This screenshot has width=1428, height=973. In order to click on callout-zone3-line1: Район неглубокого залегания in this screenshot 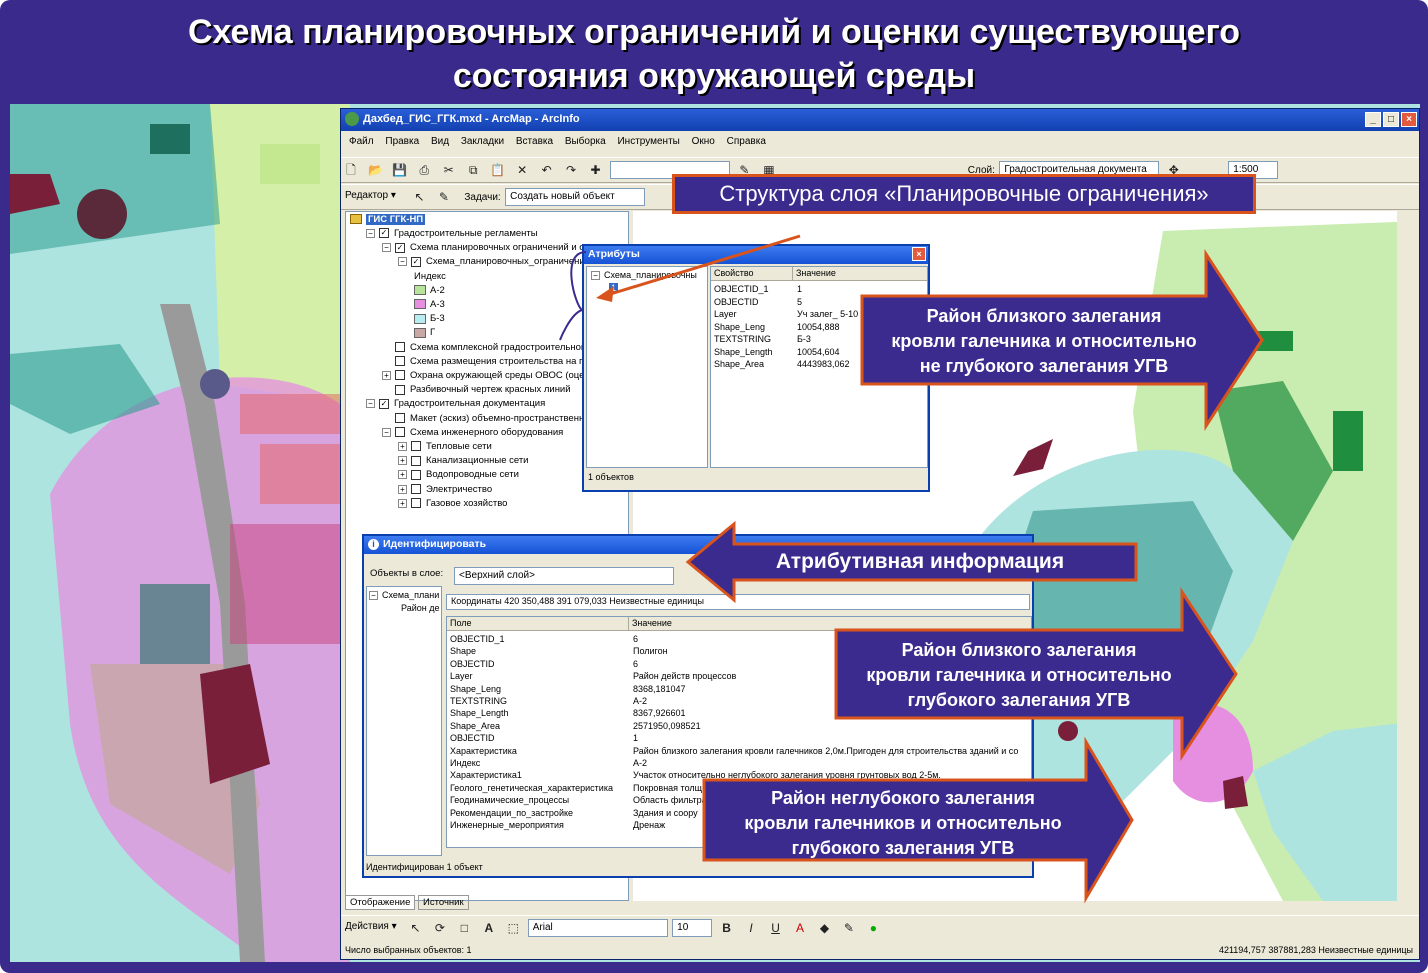, I will do `click(903, 798)`.